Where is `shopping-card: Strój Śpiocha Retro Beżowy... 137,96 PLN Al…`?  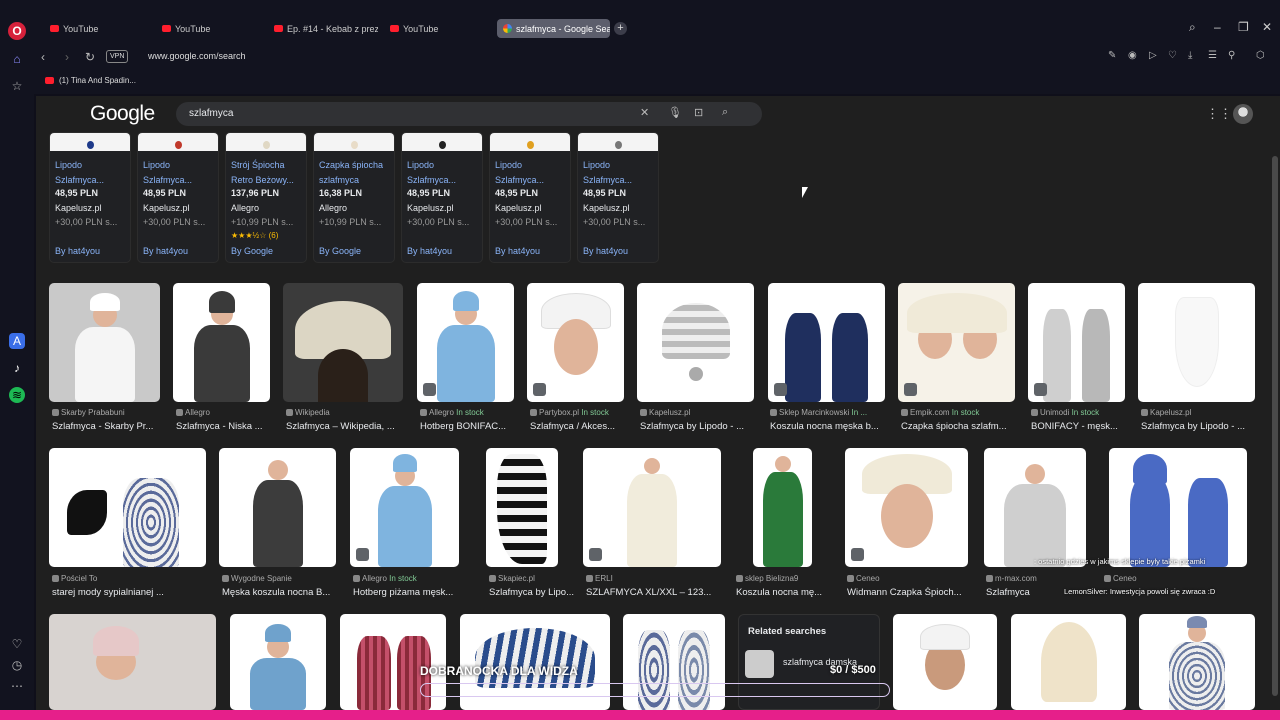 shopping-card: Strój Śpiocha Retro Beżowy... 137,96 PLN Al… is located at coordinates (266, 197).